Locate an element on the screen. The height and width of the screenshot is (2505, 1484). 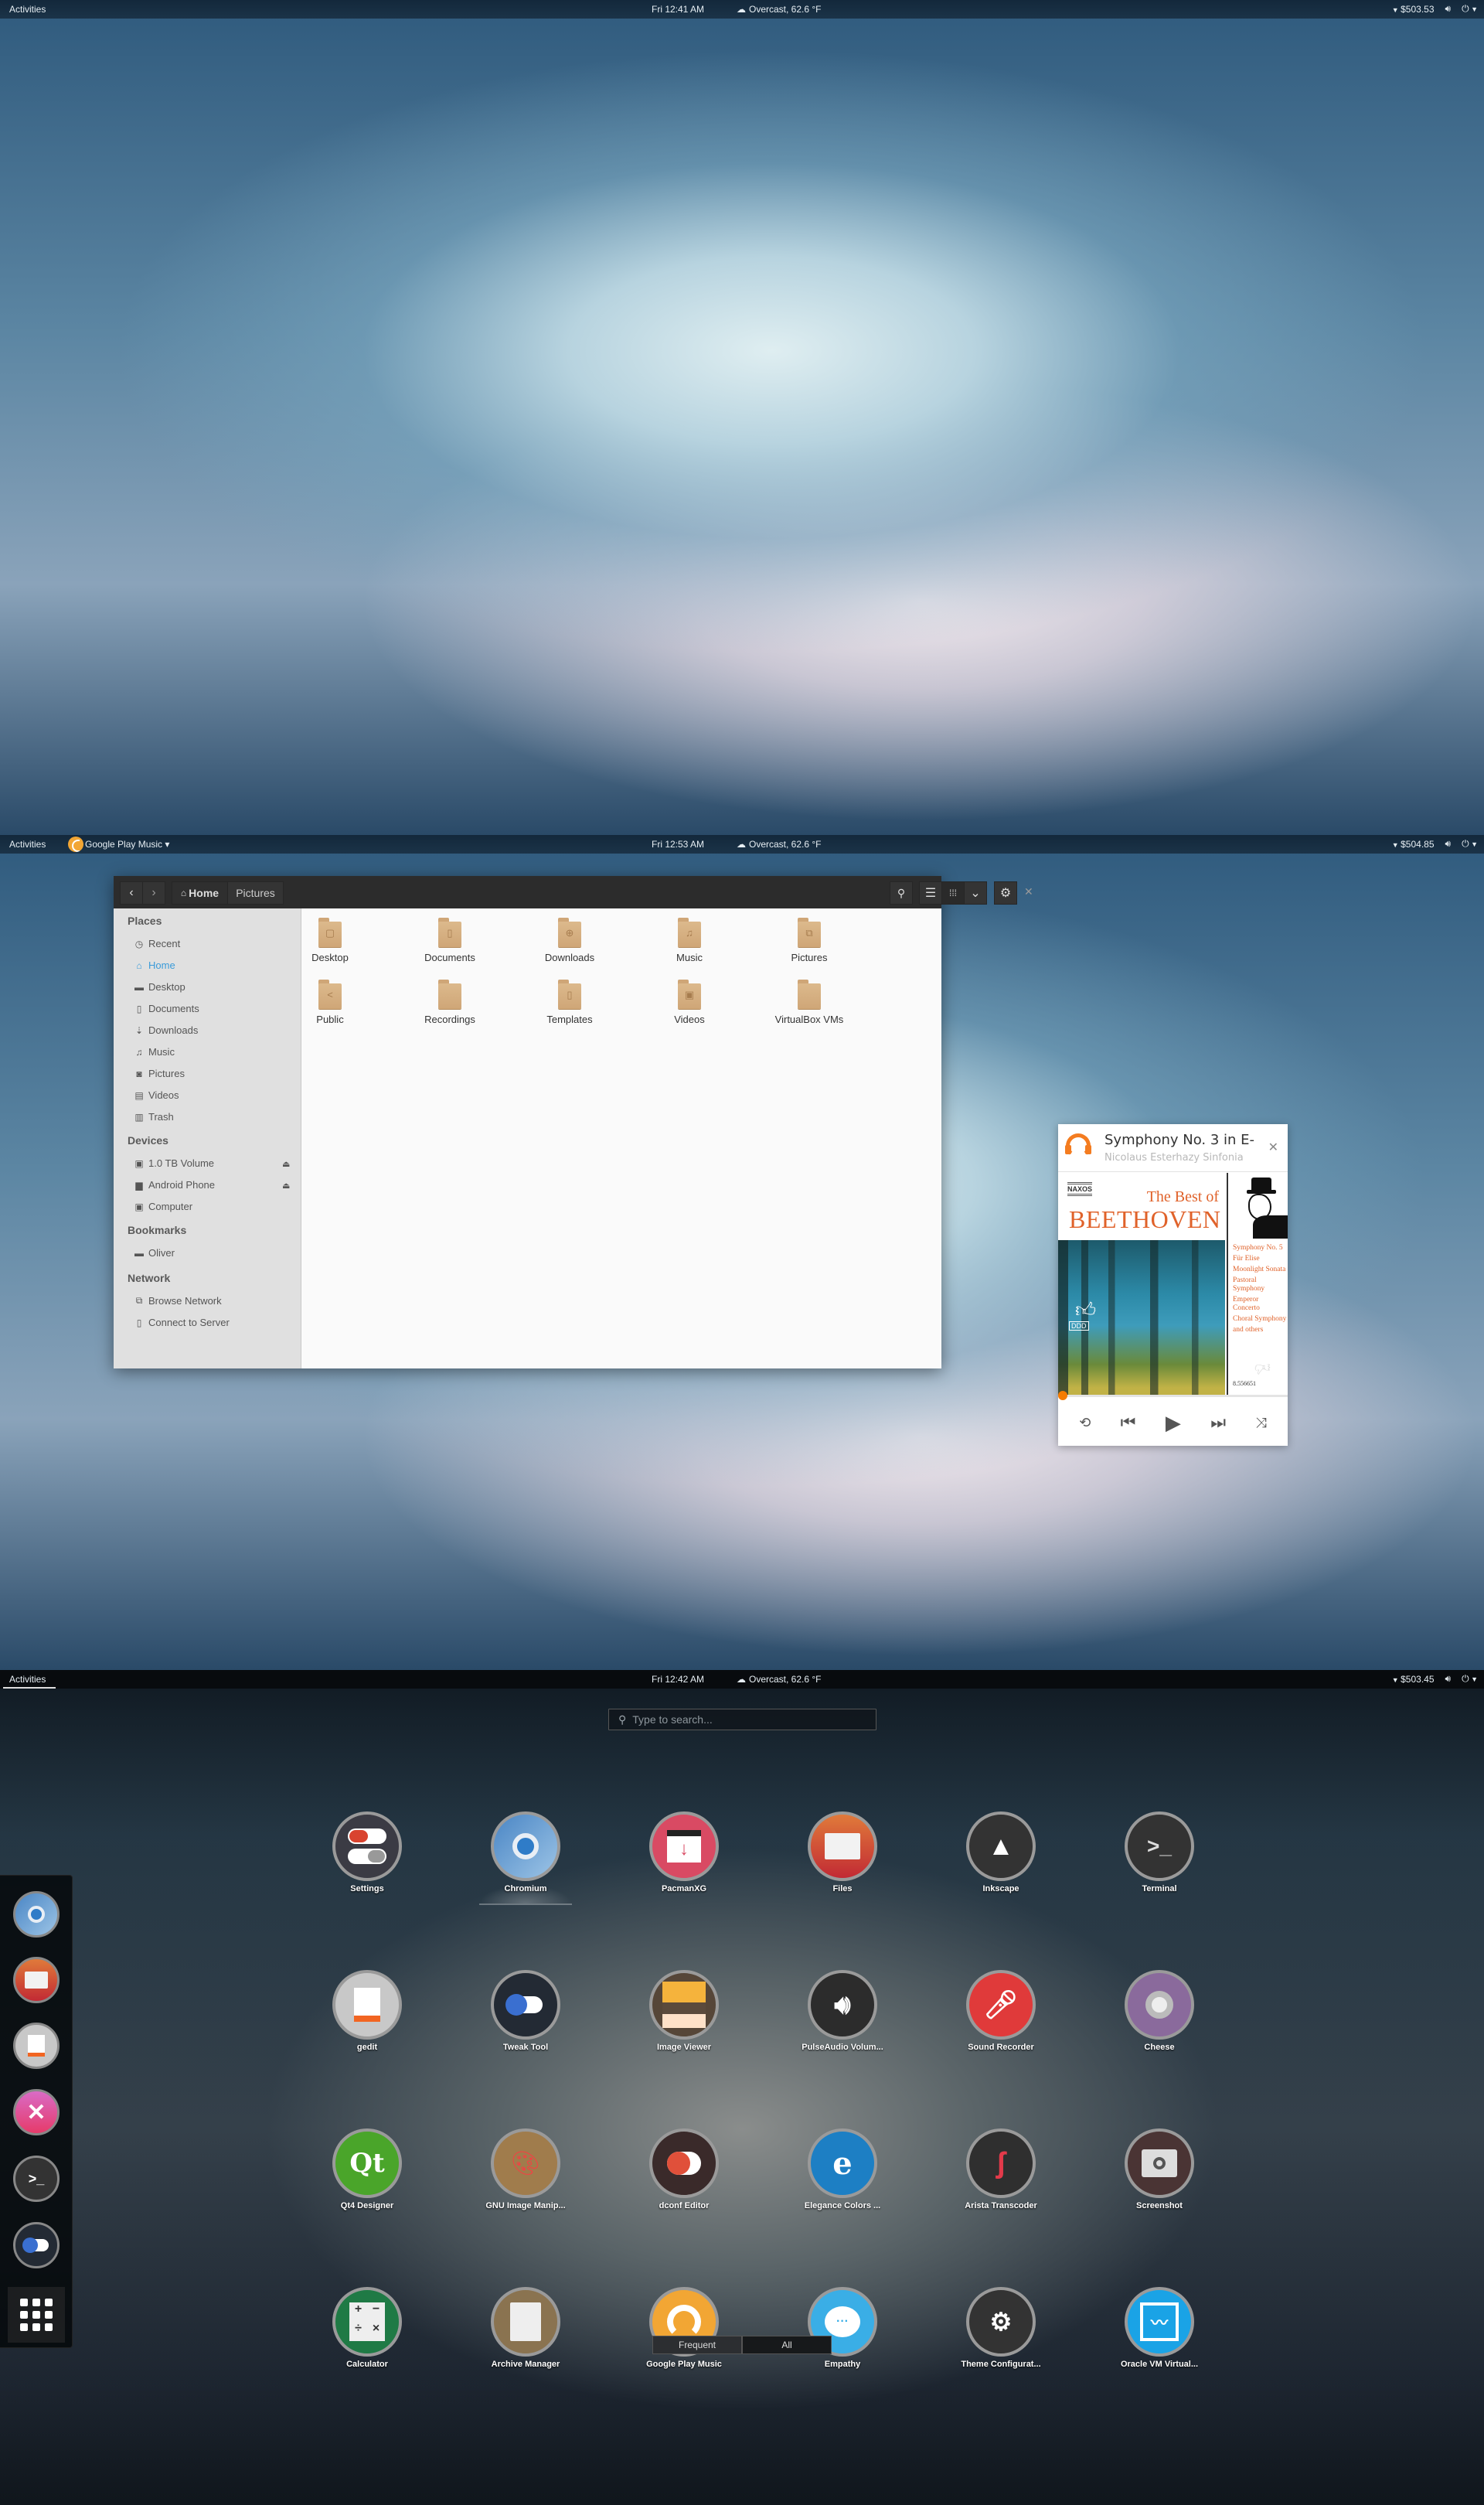
dash-item-gedit is located at coordinates (36, 2046).